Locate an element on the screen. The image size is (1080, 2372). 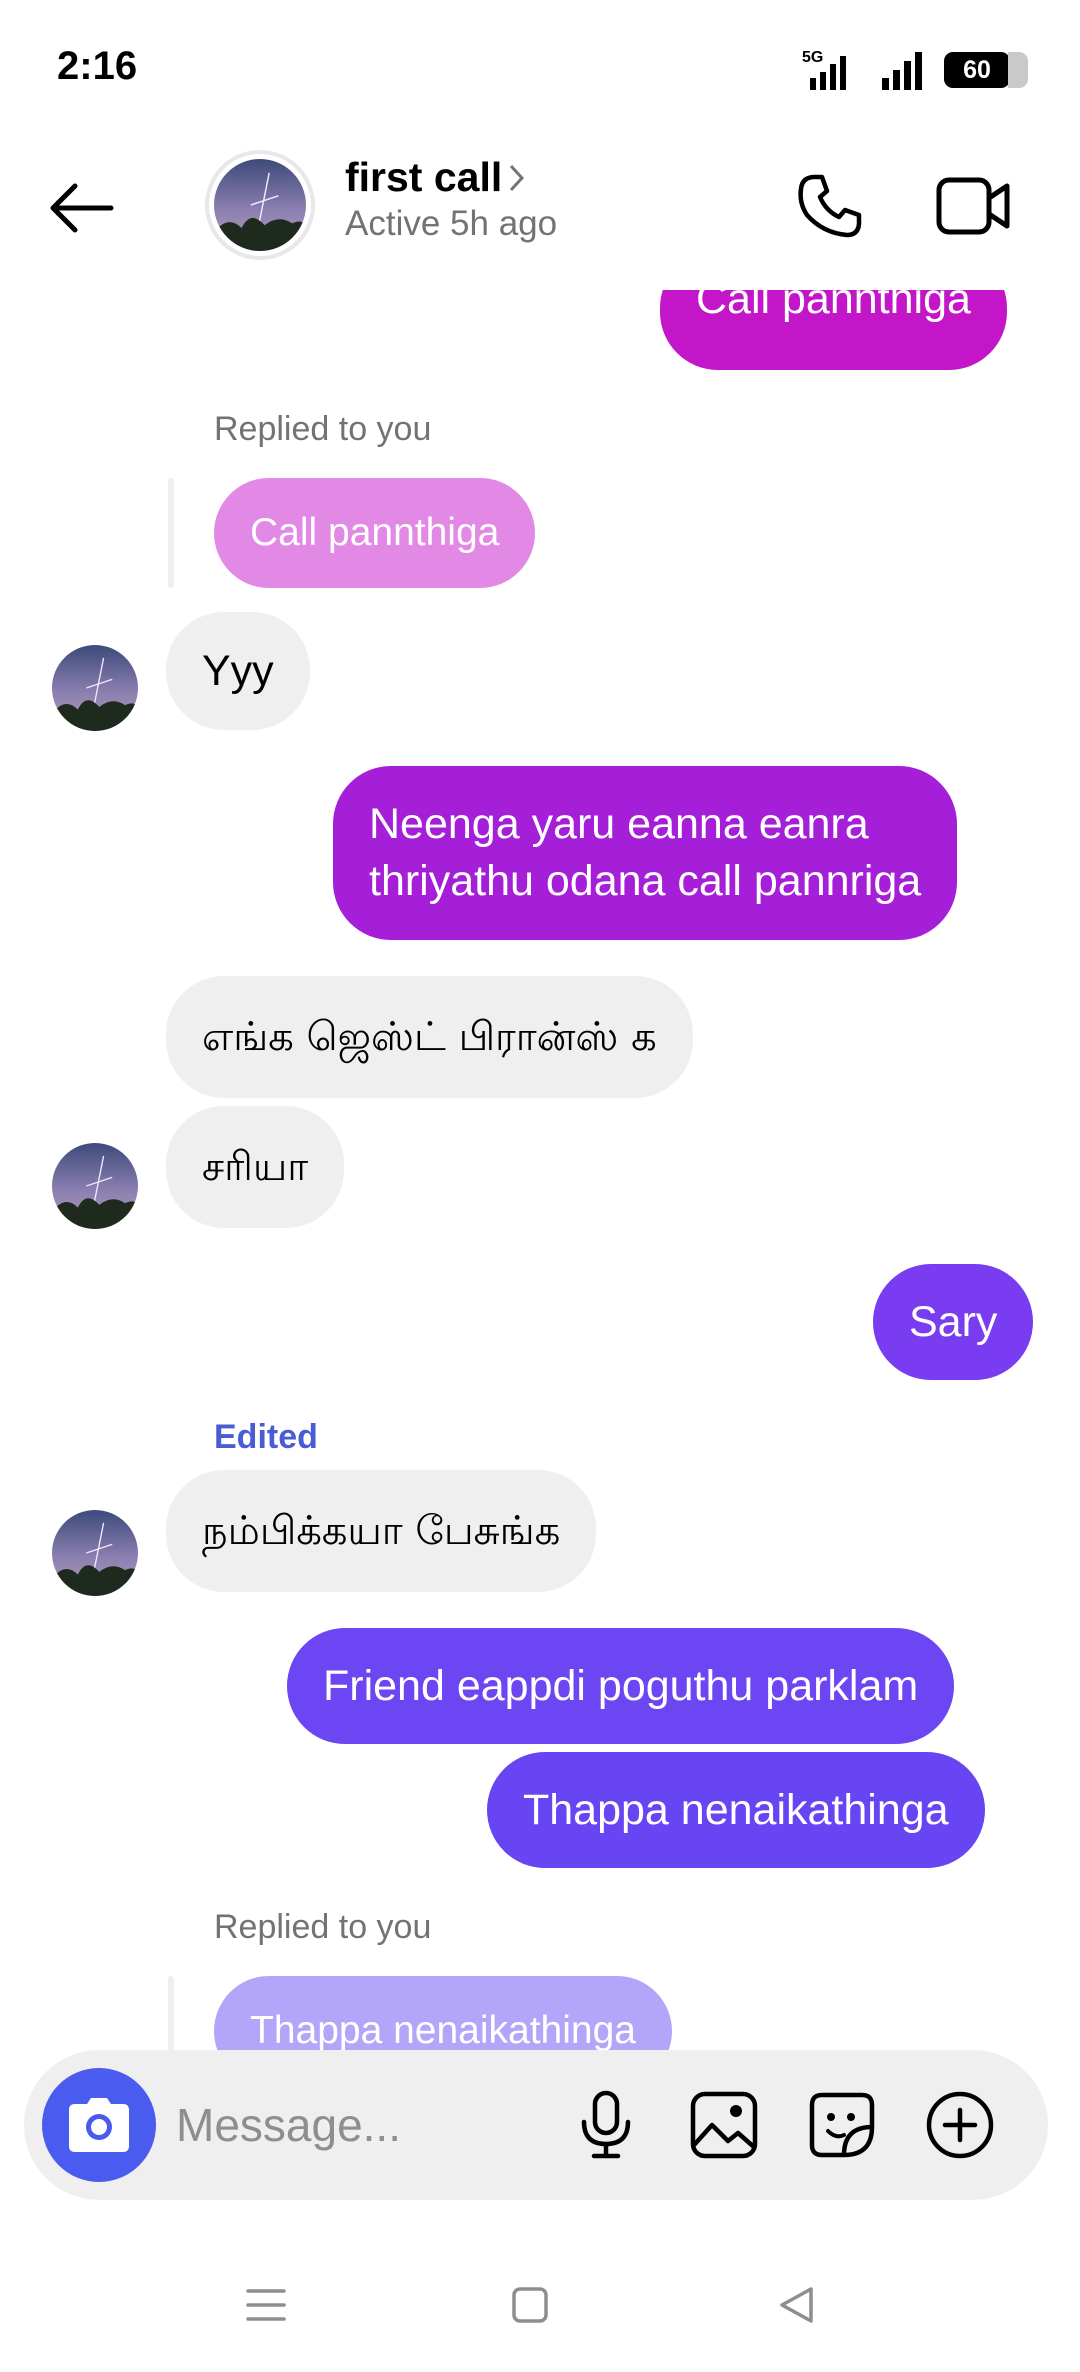
message-text: சரியா is located at coordinates (255, 1166).